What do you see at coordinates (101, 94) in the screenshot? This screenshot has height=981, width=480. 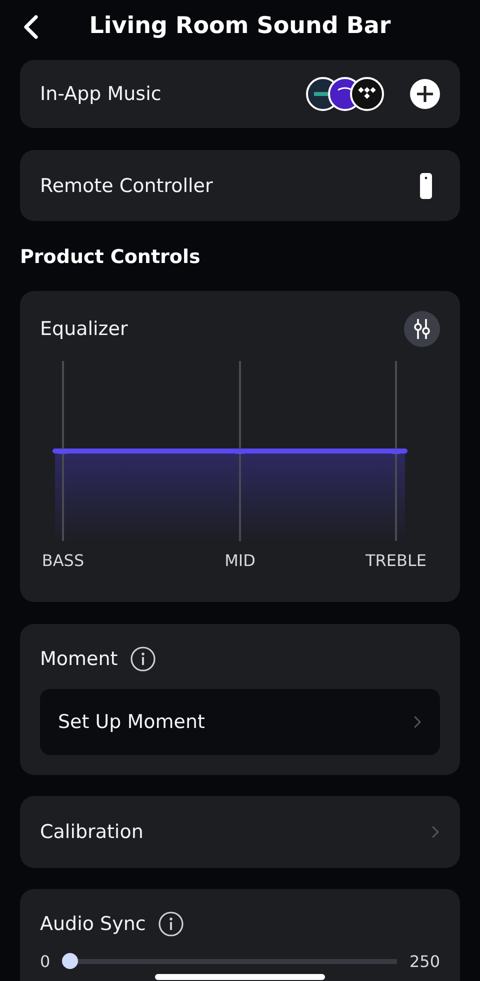 I see `row-label: In-App Music` at bounding box center [101, 94].